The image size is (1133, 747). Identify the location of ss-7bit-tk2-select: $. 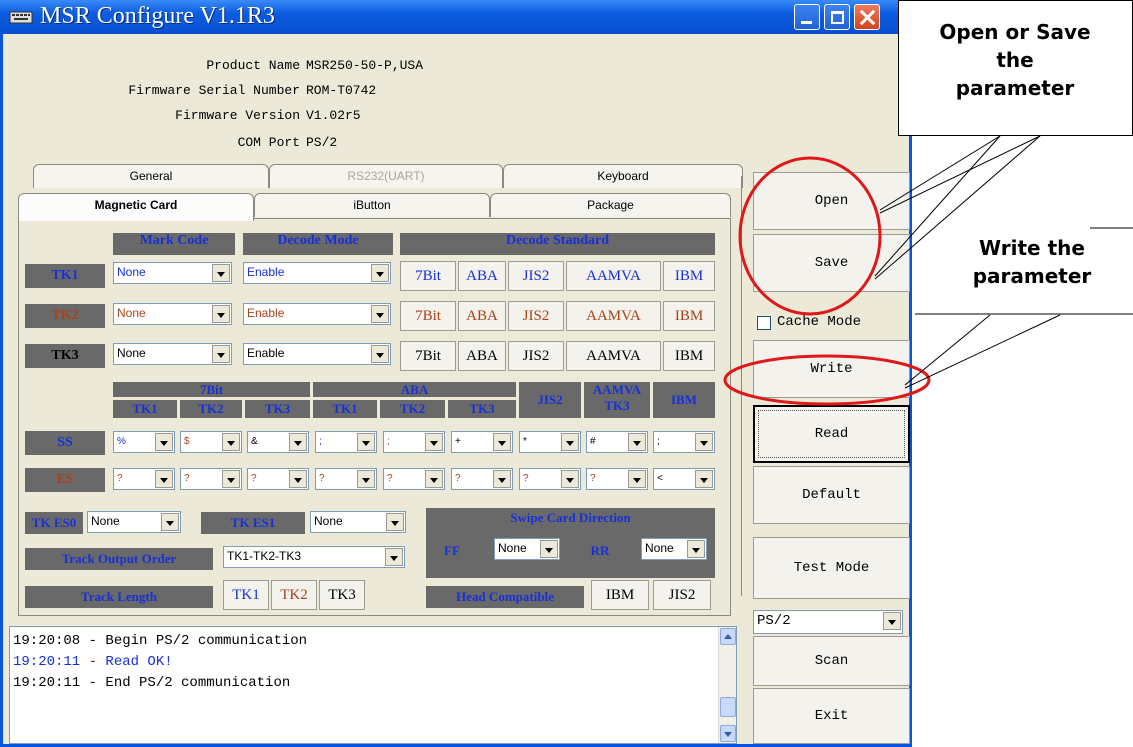
(211, 442).